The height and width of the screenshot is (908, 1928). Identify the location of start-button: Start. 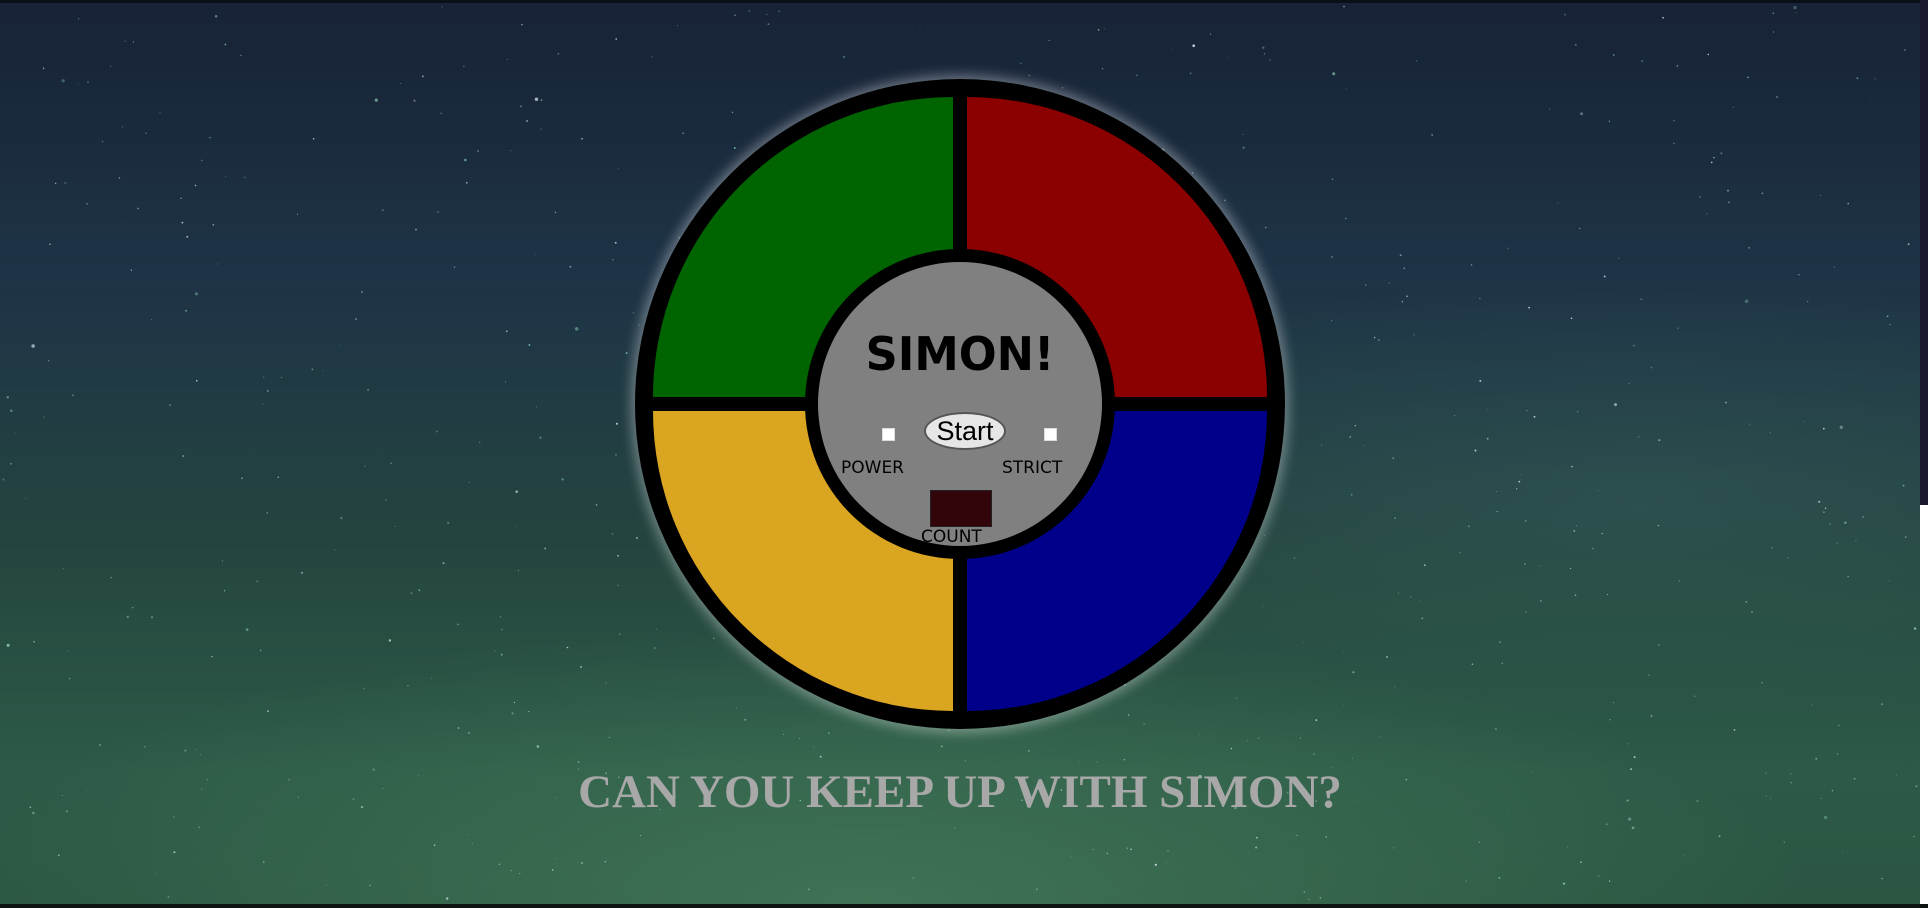
(965, 431).